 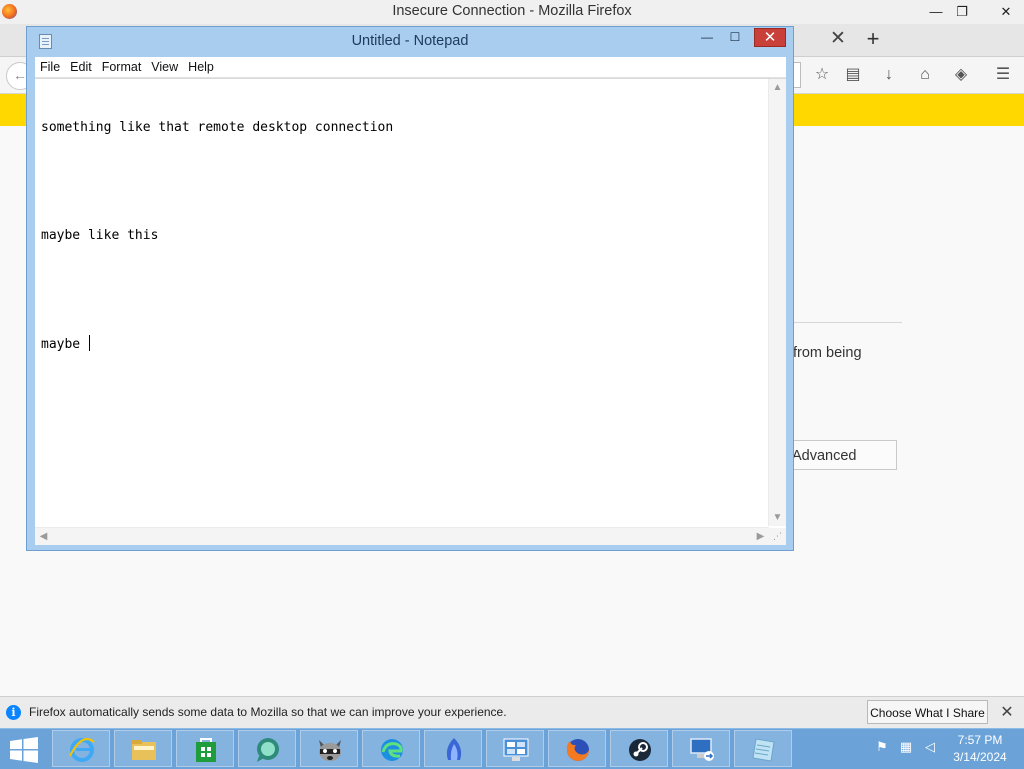 I want to click on remote-desktop-manager-icon, so click(x=516, y=749).